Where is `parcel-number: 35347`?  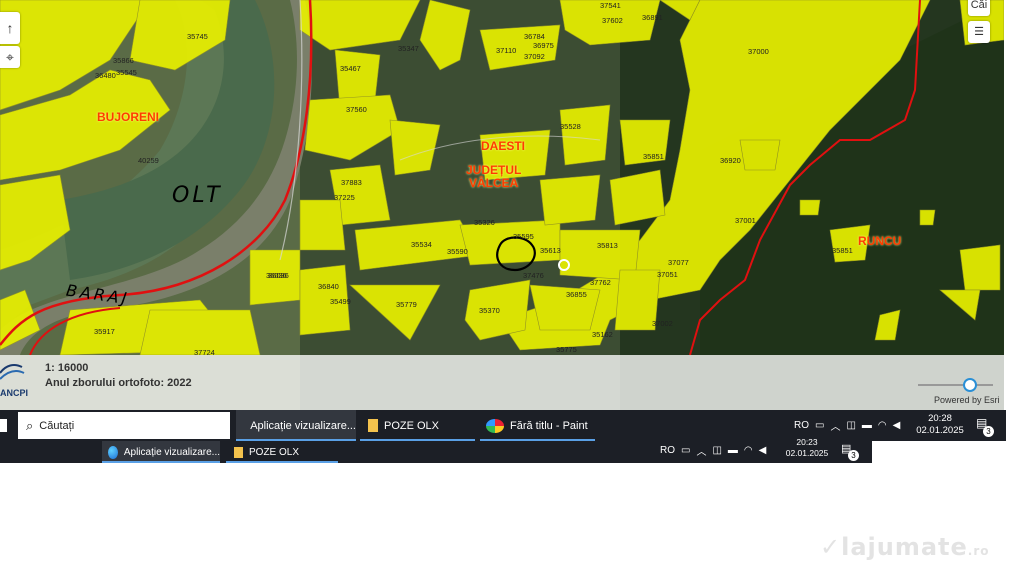
parcel-number: 35347 is located at coordinates (408, 48).